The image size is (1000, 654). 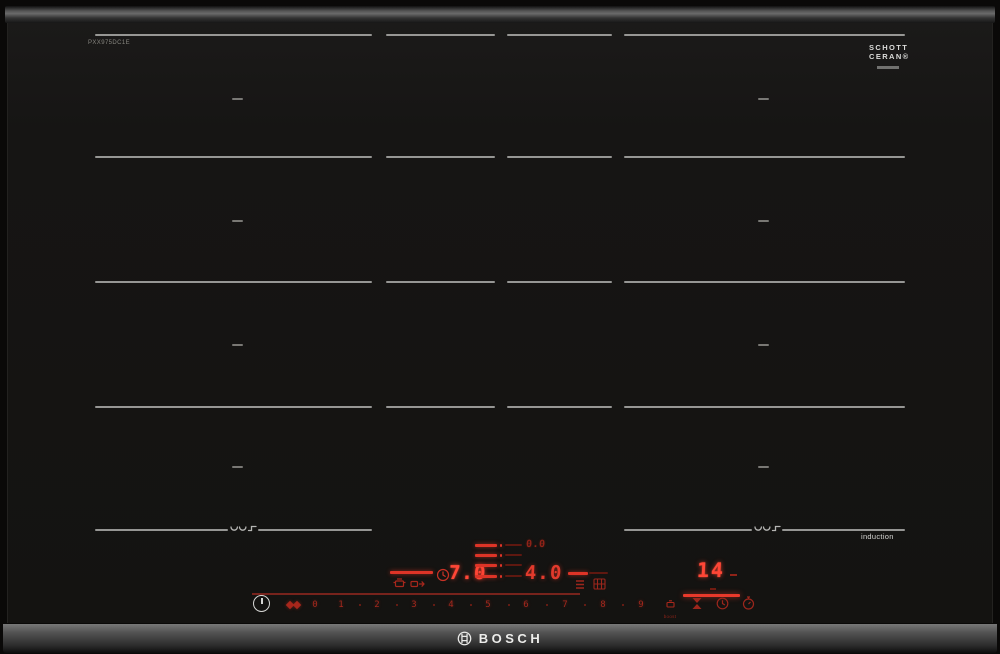 I want to click on boost-icon, so click(x=670, y=604).